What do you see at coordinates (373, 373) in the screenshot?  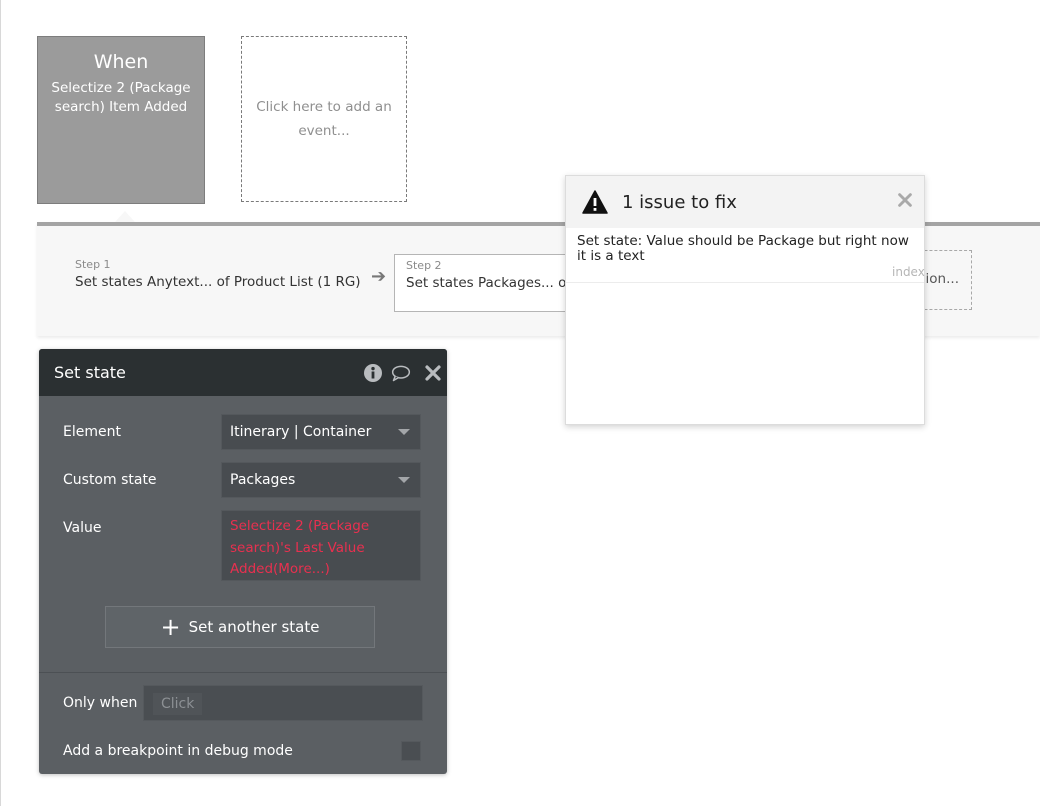 I see `info-icon` at bounding box center [373, 373].